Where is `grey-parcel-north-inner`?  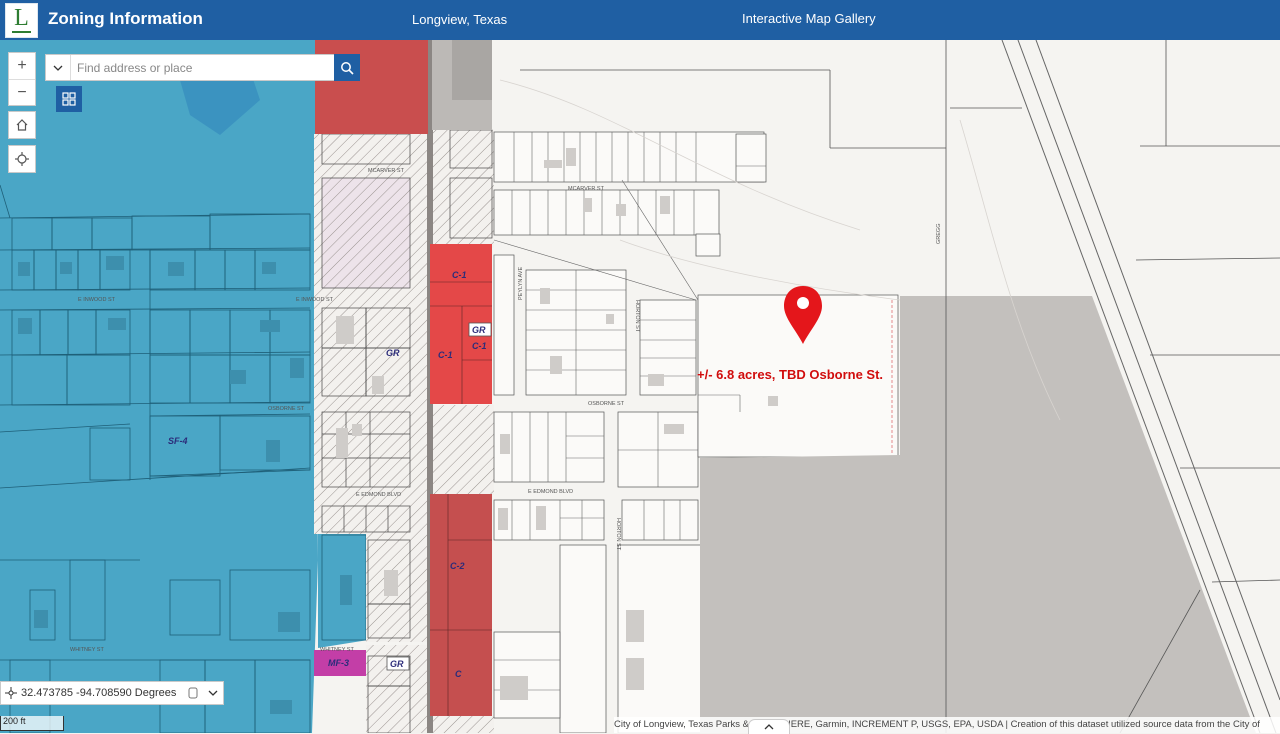 grey-parcel-north-inner is located at coordinates (472, 70).